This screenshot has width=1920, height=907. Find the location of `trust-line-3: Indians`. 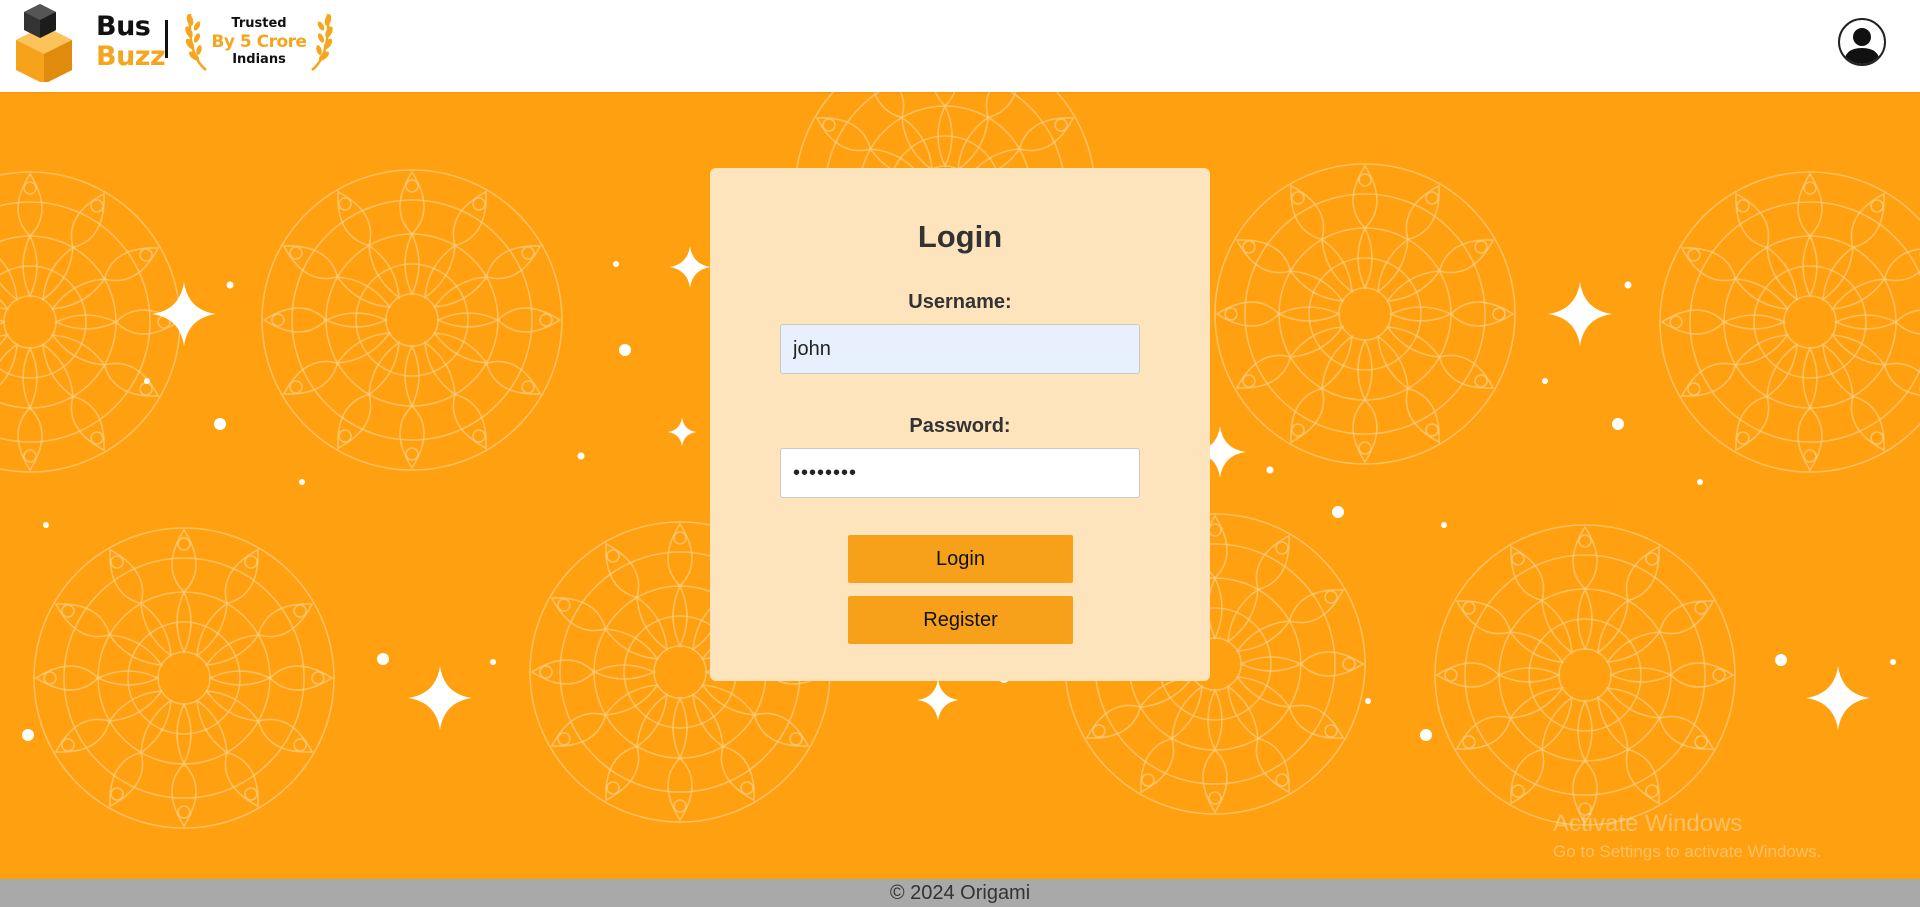

trust-line-3: Indians is located at coordinates (259, 59).